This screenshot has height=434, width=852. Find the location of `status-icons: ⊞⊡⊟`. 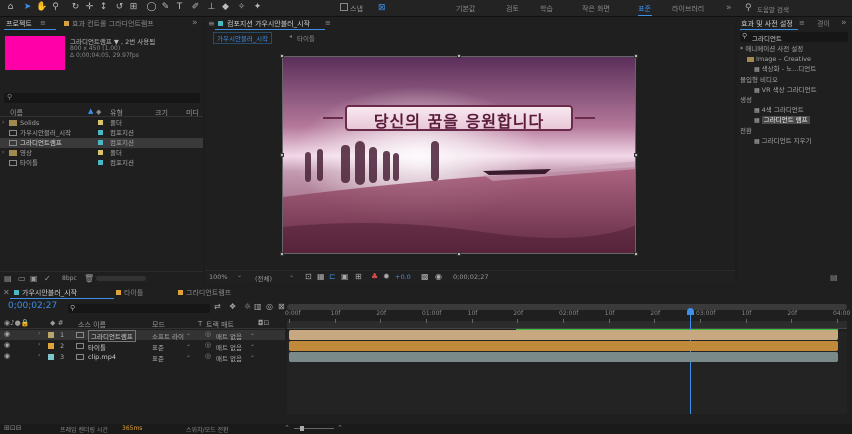

status-icons: ⊞⊡⊟ is located at coordinates (13, 428).